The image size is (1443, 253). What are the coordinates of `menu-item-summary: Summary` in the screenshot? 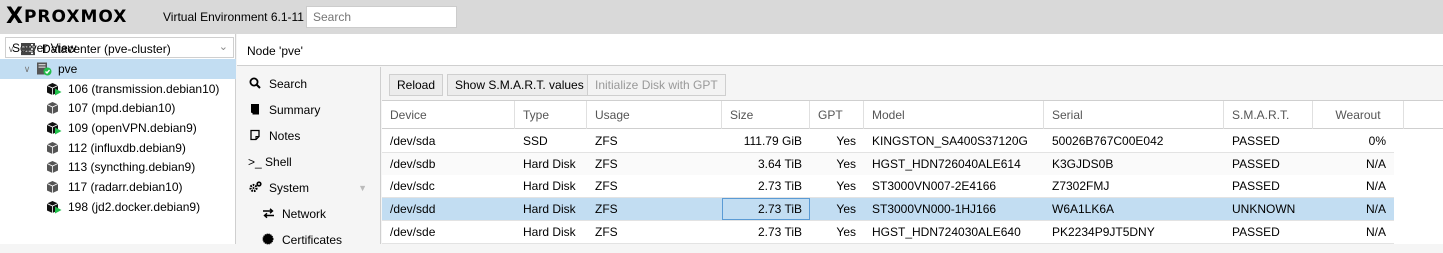 It's located at (309, 110).